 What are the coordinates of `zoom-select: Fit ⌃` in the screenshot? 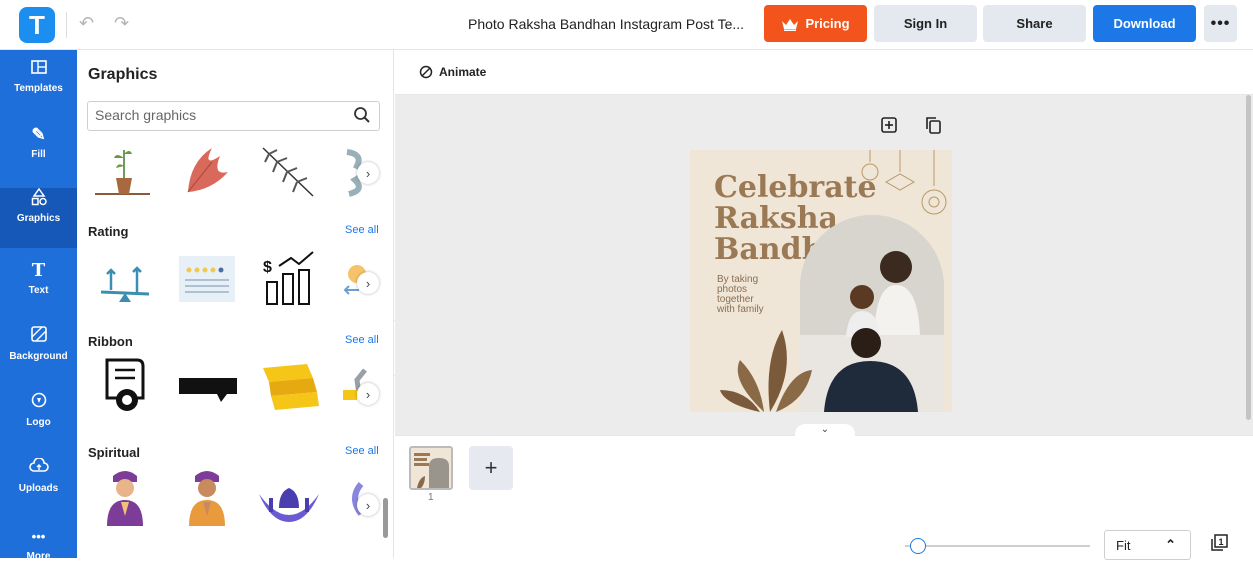 It's located at (1147, 545).